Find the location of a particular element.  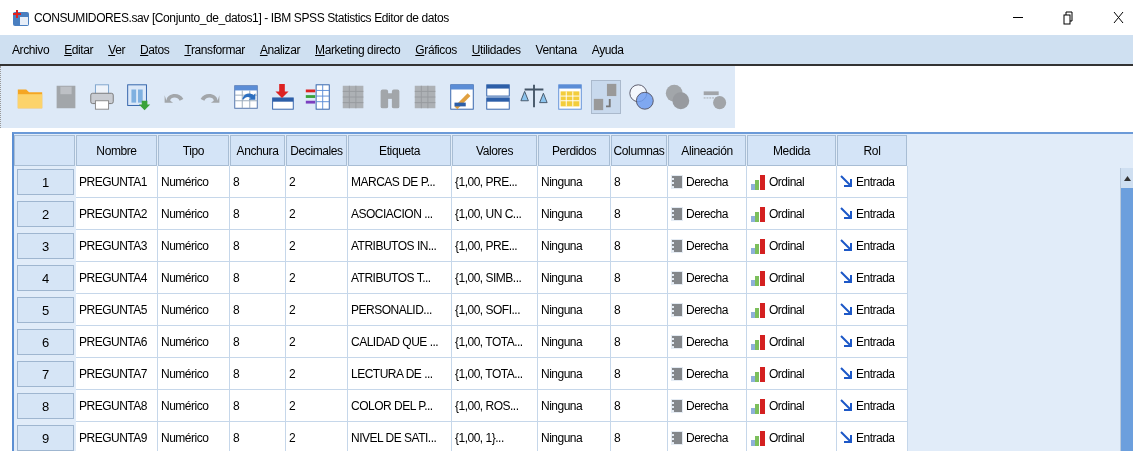

table-cell: PREGUNTA2 is located at coordinates (117, 214).